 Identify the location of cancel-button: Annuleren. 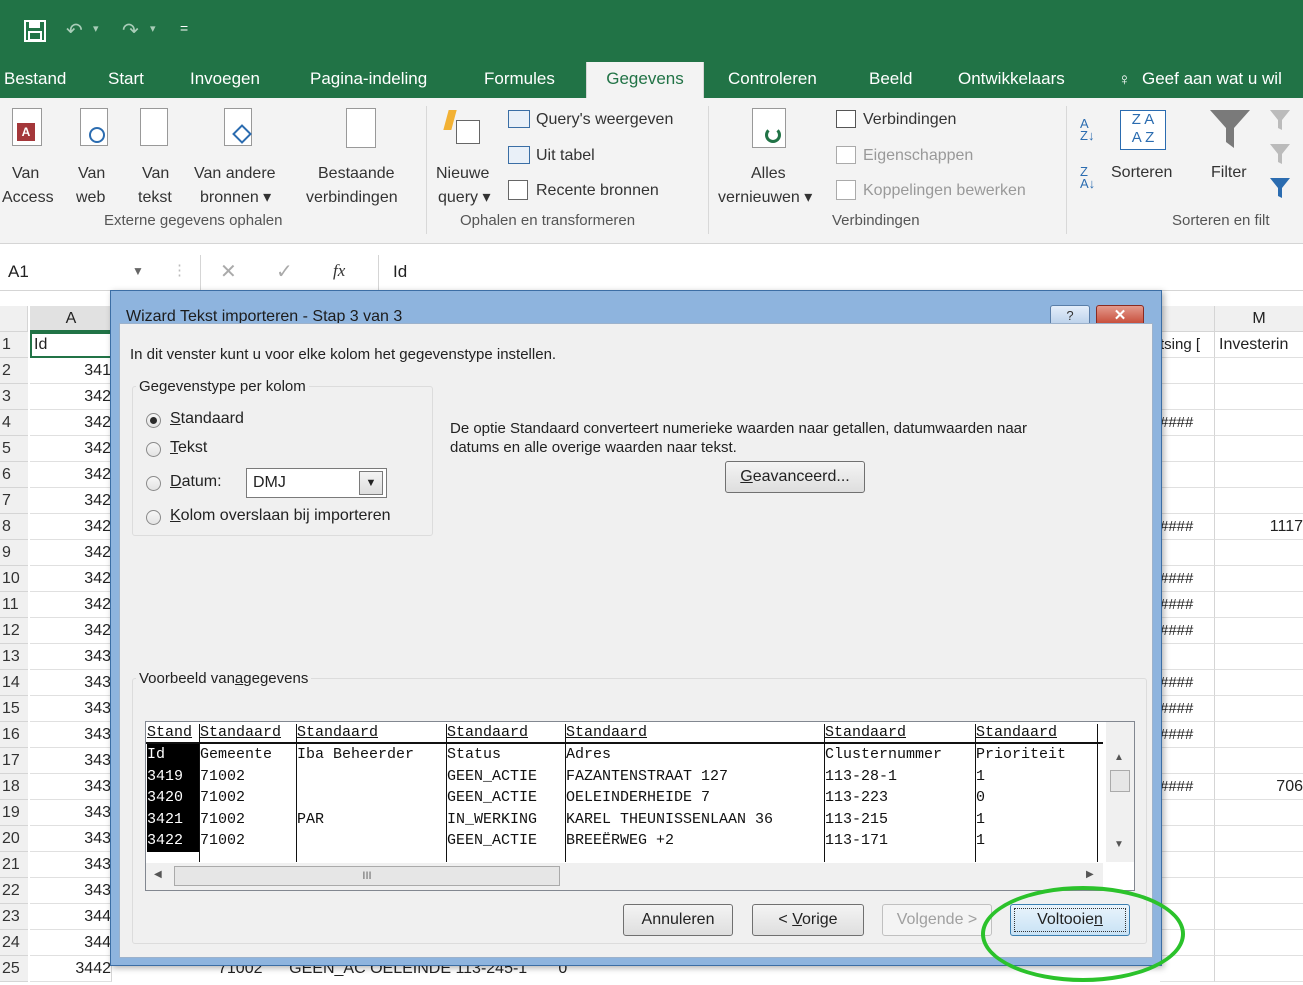
(678, 920).